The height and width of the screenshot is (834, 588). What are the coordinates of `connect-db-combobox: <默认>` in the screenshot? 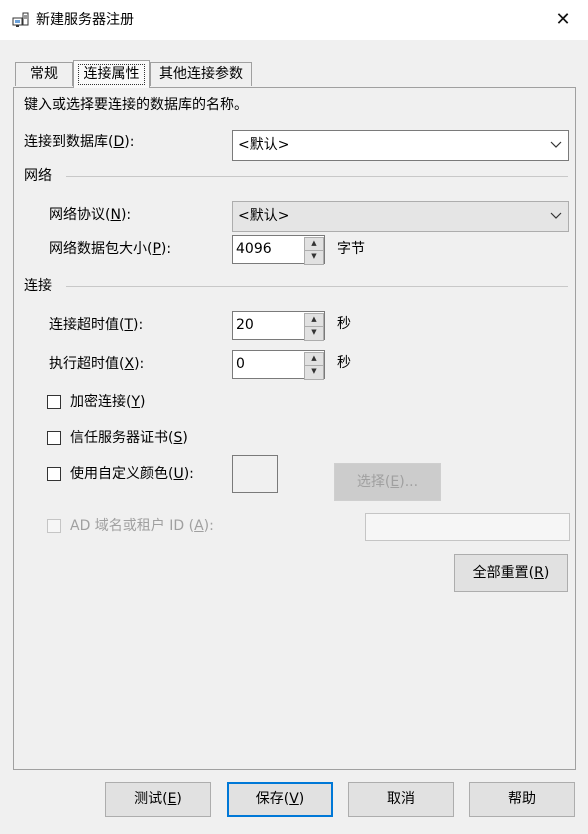 It's located at (400, 145).